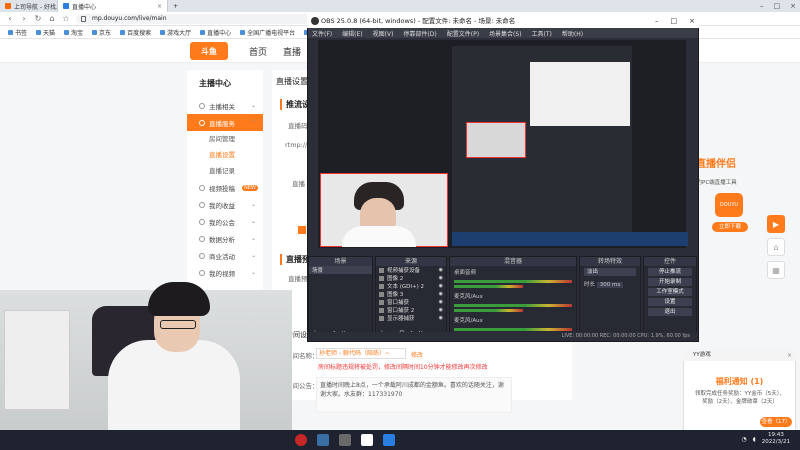 The height and width of the screenshot is (450, 800). What do you see at coordinates (670, 272) in the screenshot?
I see `control-button: 停止推流` at bounding box center [670, 272].